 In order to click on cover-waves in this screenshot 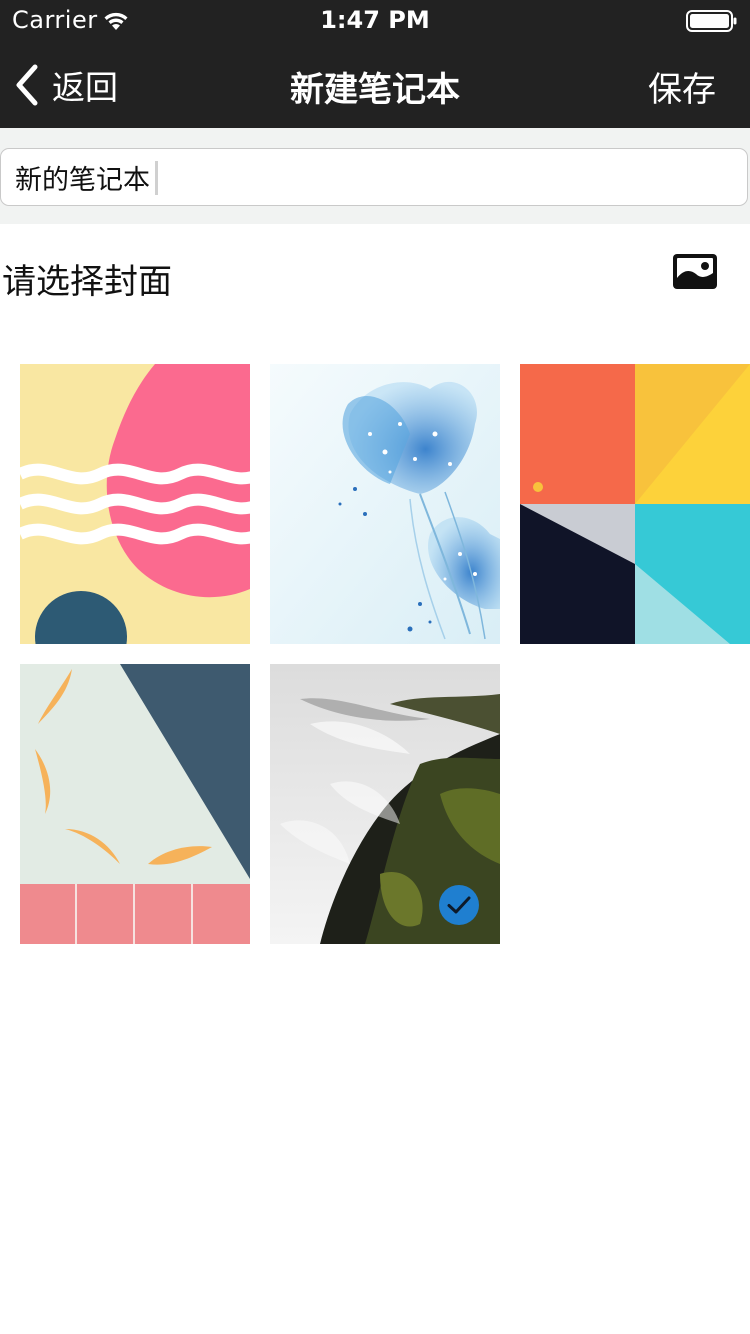, I will do `click(135, 504)`.